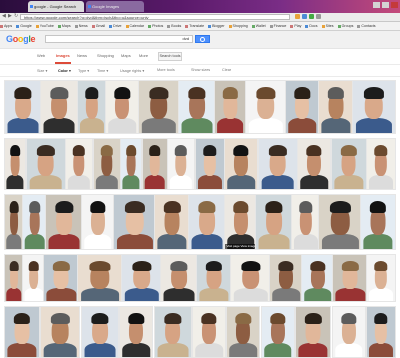 This screenshot has width=400, height=358. I want to click on bookmark-item: Drive, so click(115, 26).